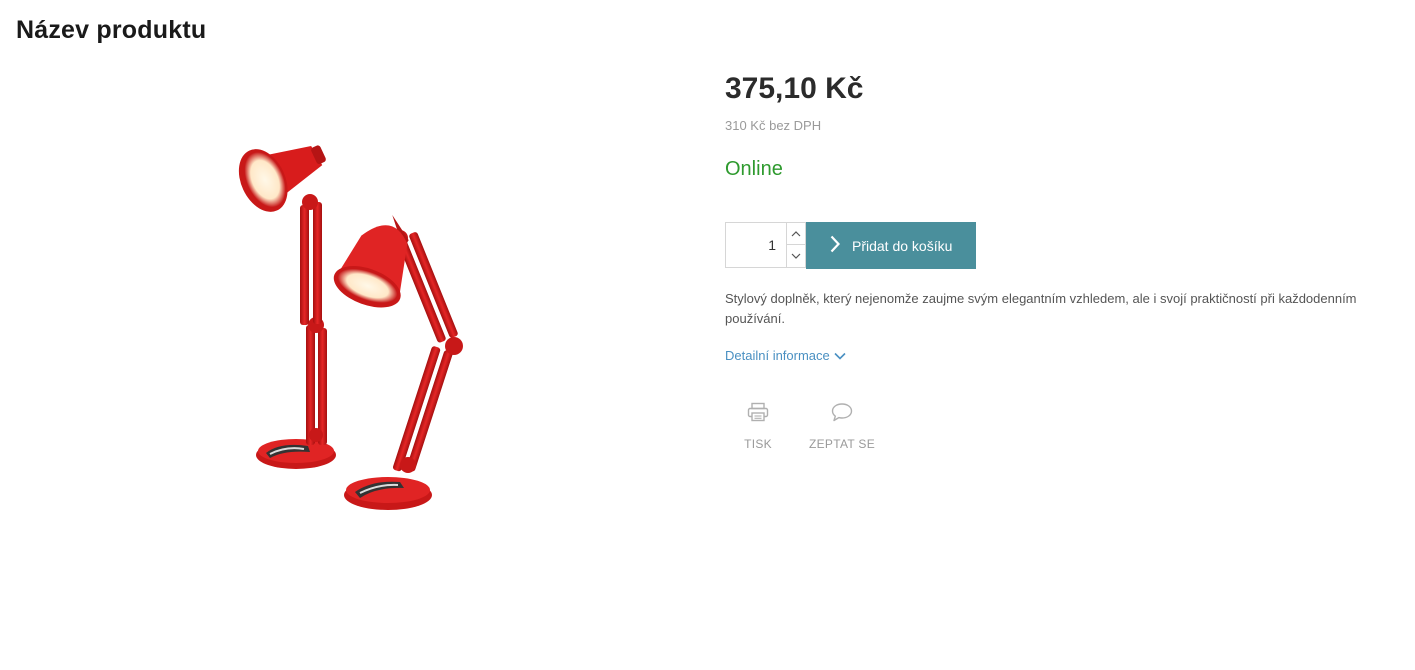 The width and height of the screenshot is (1415, 670). I want to click on decrease-quantity-button, so click(796, 256).